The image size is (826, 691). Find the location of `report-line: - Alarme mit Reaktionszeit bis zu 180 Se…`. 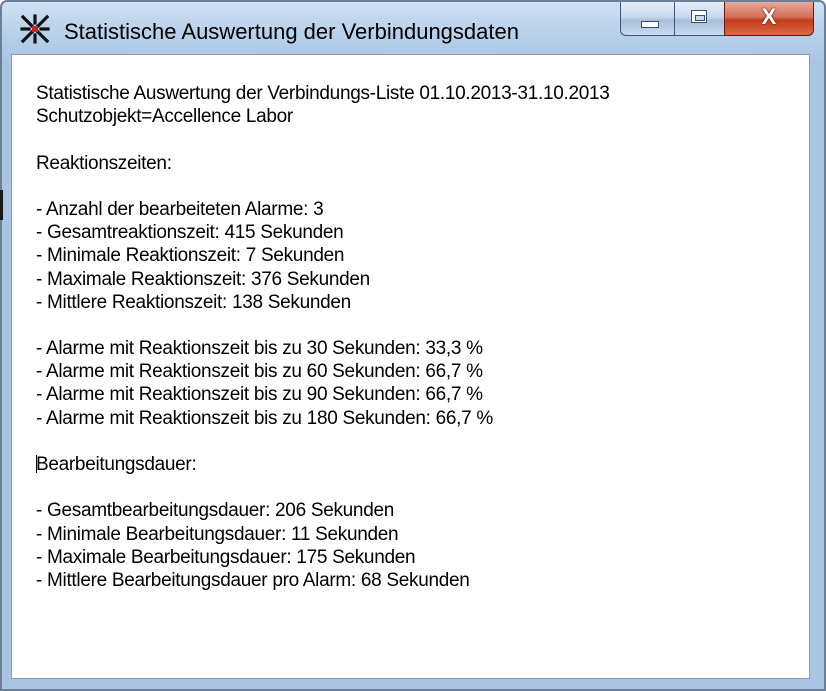

report-line: - Alarme mit Reaktionszeit bis zu 180 Se… is located at coordinates (264, 418).